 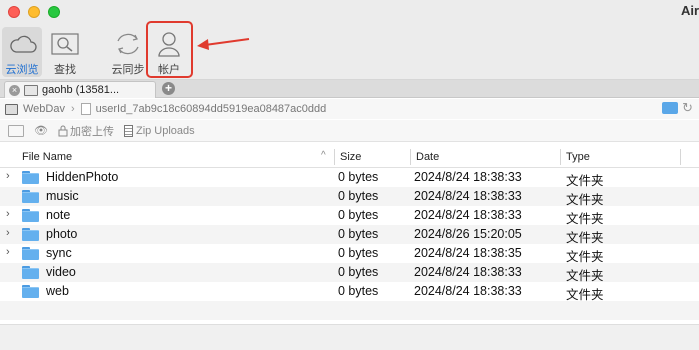 I want to click on tab-bar: × gaohb (13581... +, so click(x=349, y=89).